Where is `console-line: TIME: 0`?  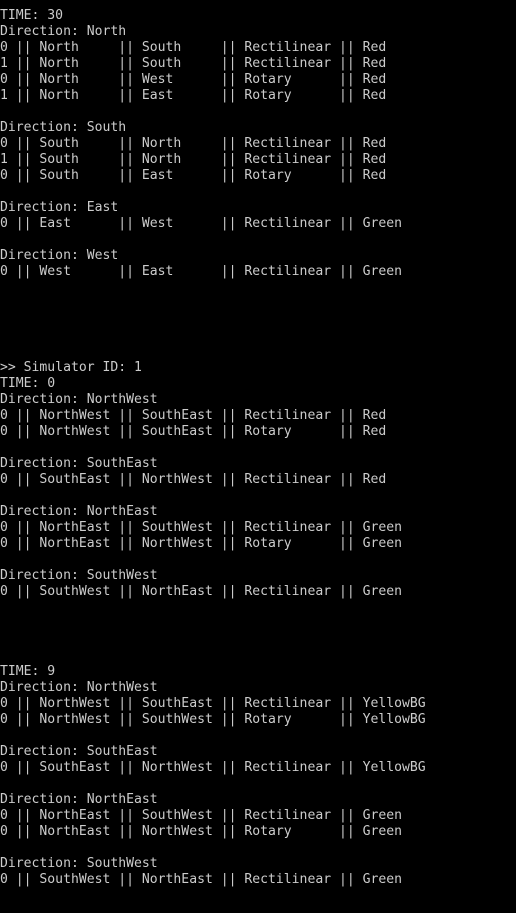
console-line: TIME: 0 is located at coordinates (28, 383).